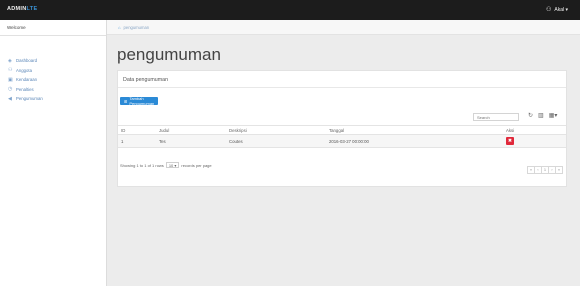 The height and width of the screenshot is (286, 580). What do you see at coordinates (559, 170) in the screenshot?
I see `page-last-button: »` at bounding box center [559, 170].